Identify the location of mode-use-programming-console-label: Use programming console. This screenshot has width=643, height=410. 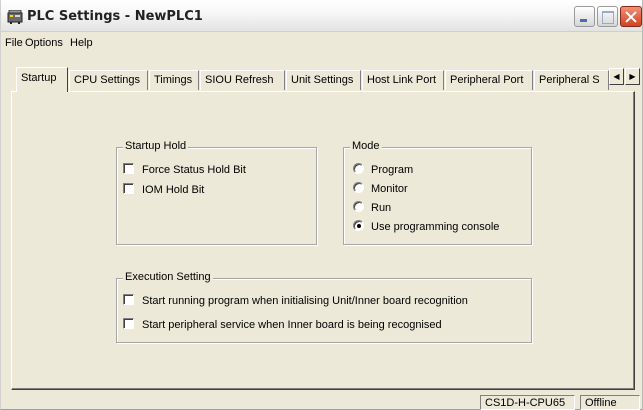
(435, 227).